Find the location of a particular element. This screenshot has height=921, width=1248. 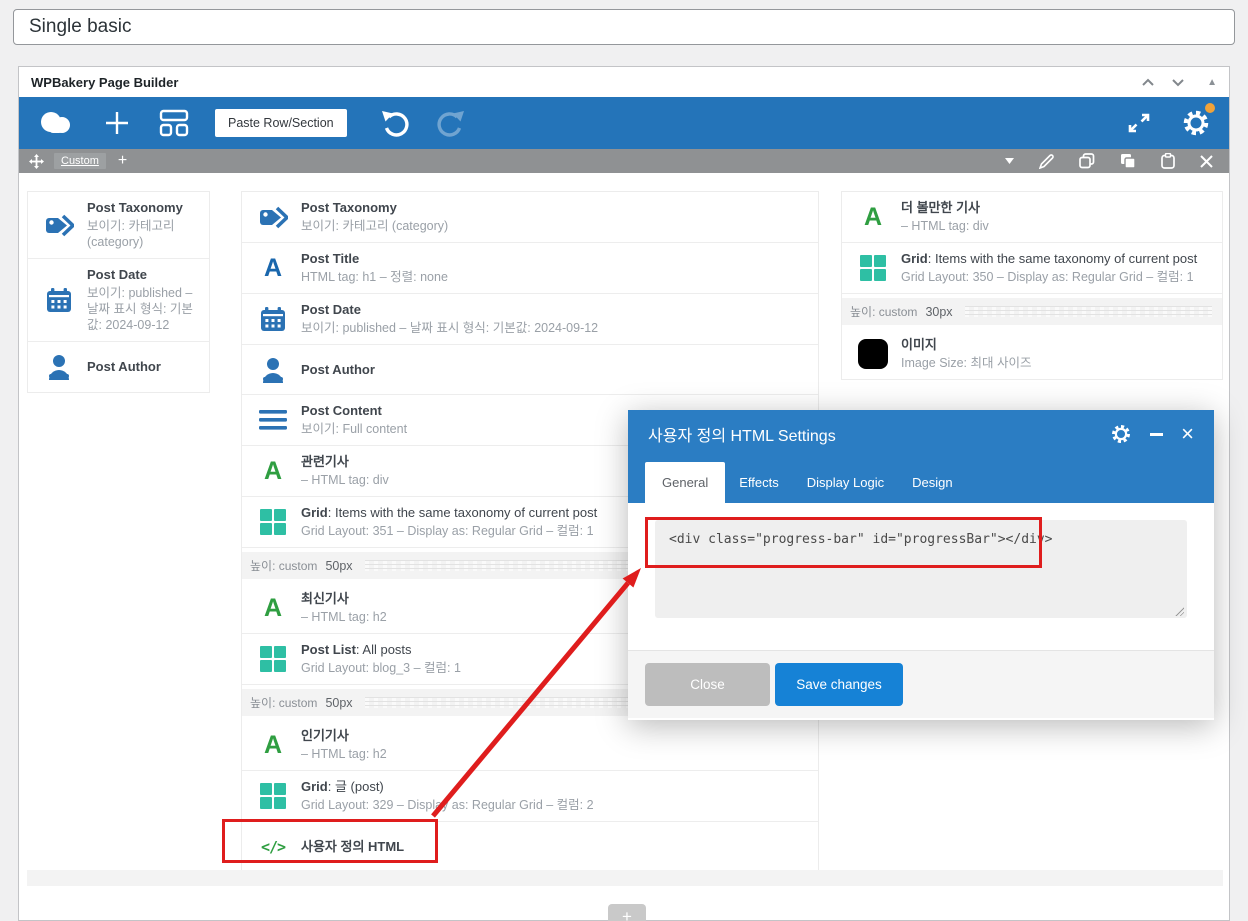

row-move-icon is located at coordinates (36, 161).